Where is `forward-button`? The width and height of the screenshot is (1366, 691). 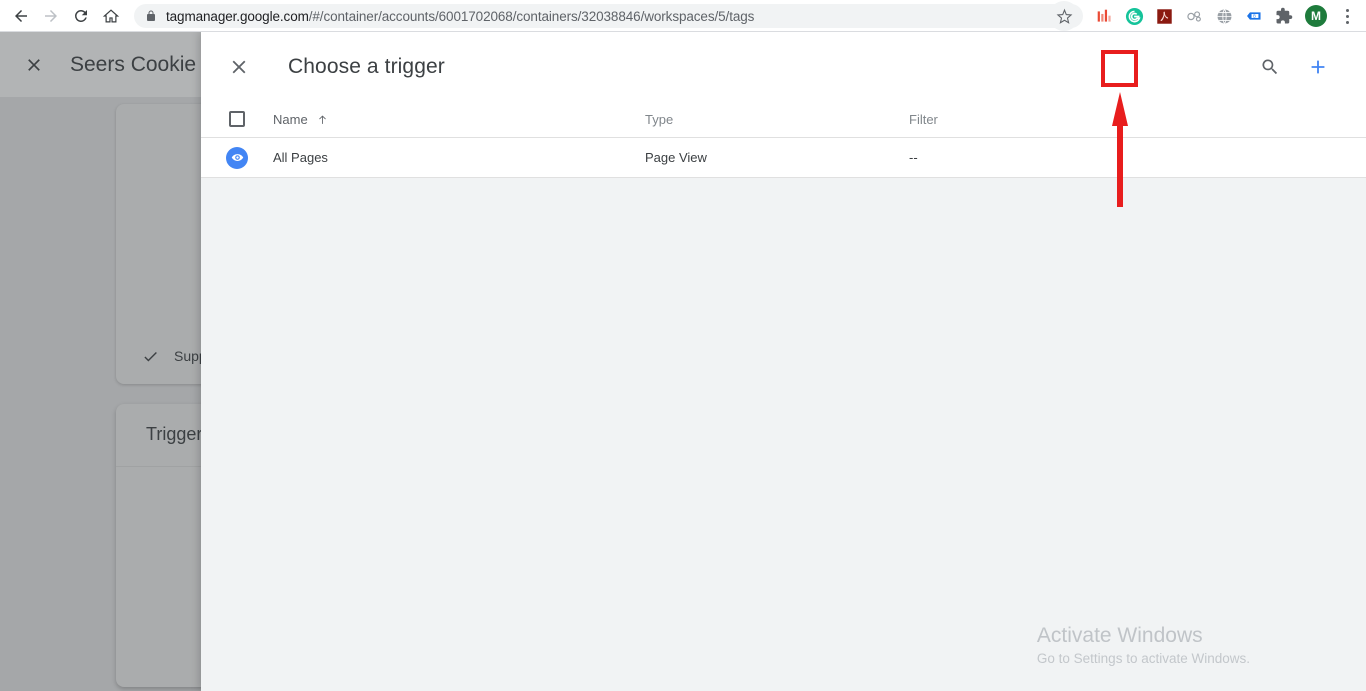 forward-button is located at coordinates (51, 16).